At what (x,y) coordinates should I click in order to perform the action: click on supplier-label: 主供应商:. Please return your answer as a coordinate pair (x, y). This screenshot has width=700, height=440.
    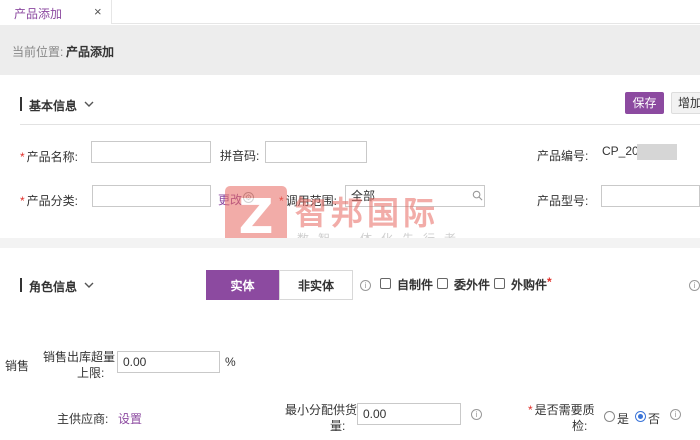
    Looking at the image, I should click on (83, 419).